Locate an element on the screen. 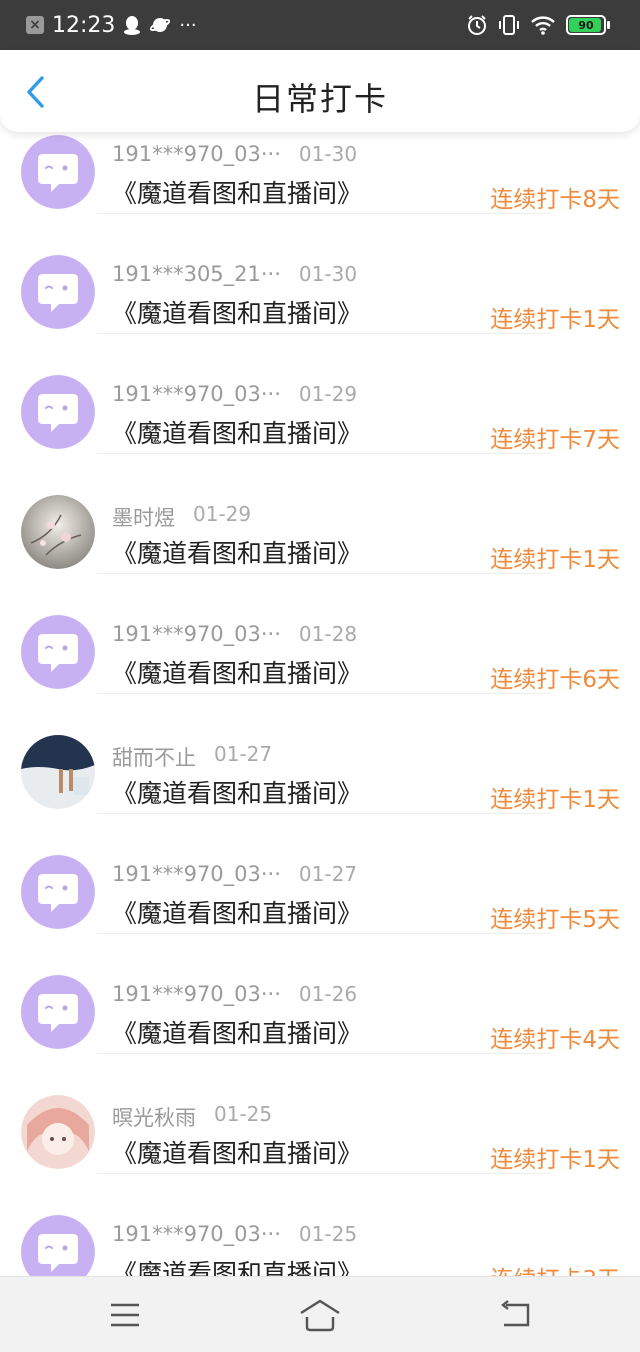 The image size is (640, 1352). list-item: 191***970_03···01-25《魔道看图和直播间》连续打卡3天 is located at coordinates (320, 1233).